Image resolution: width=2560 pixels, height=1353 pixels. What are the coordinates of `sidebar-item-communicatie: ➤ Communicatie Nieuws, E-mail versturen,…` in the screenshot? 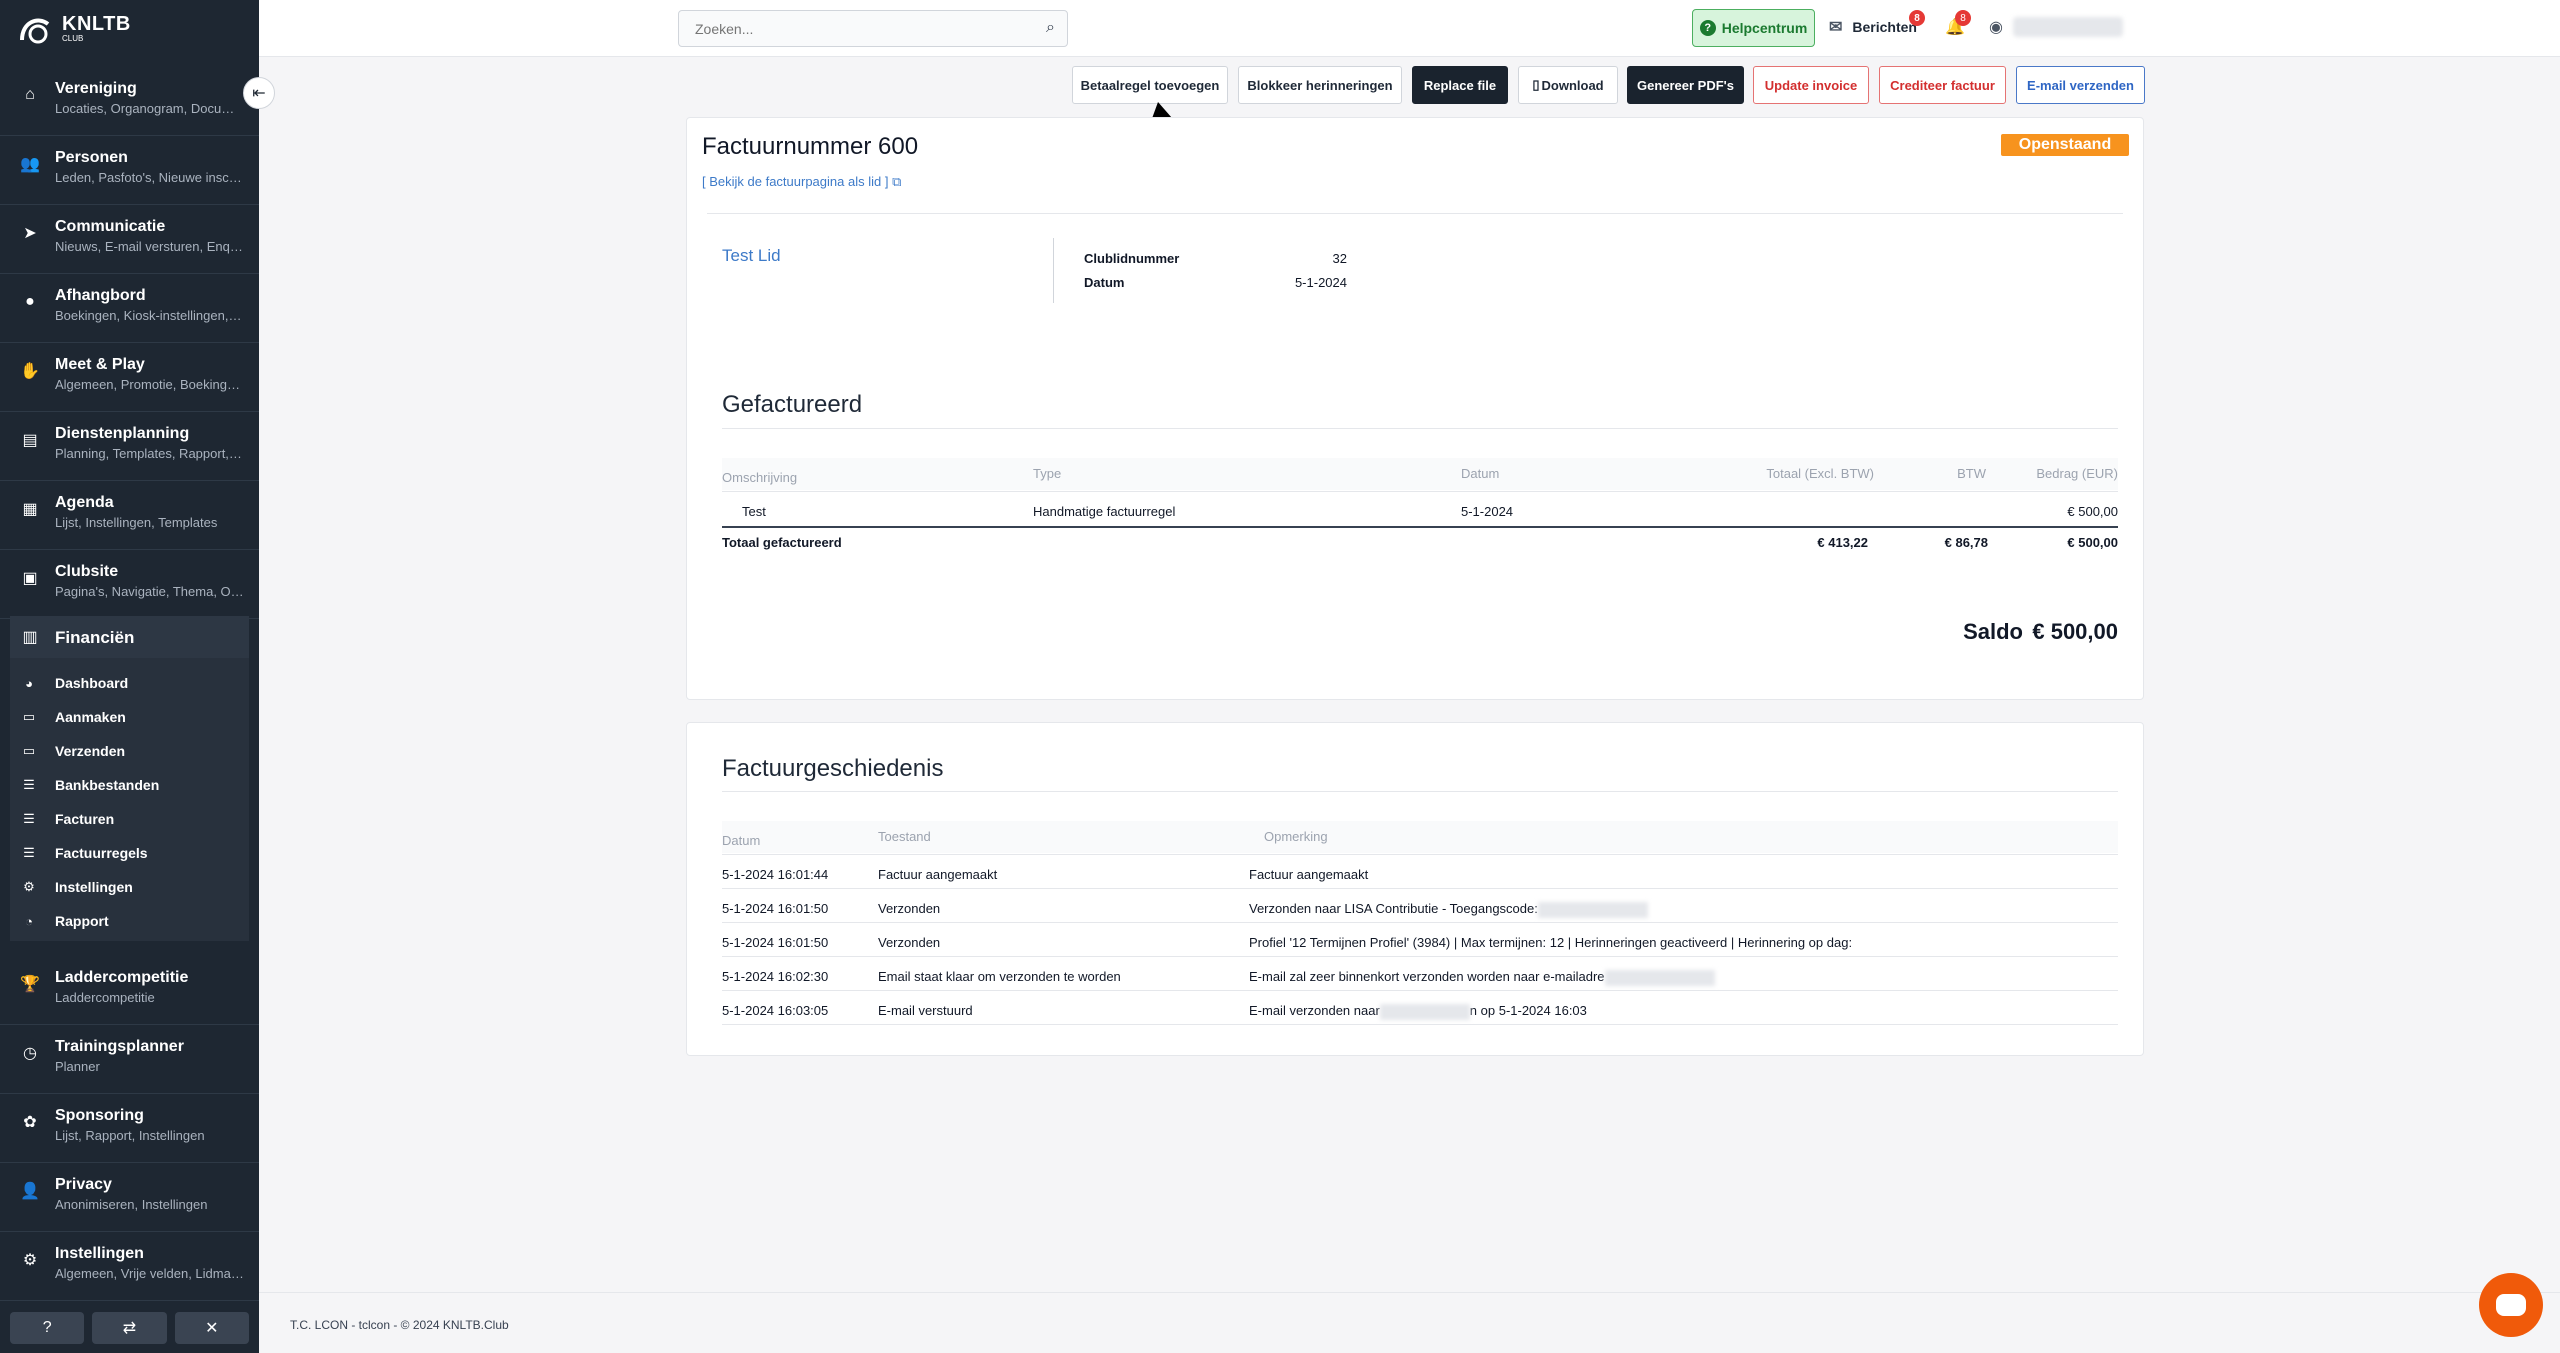 It's located at (129, 240).